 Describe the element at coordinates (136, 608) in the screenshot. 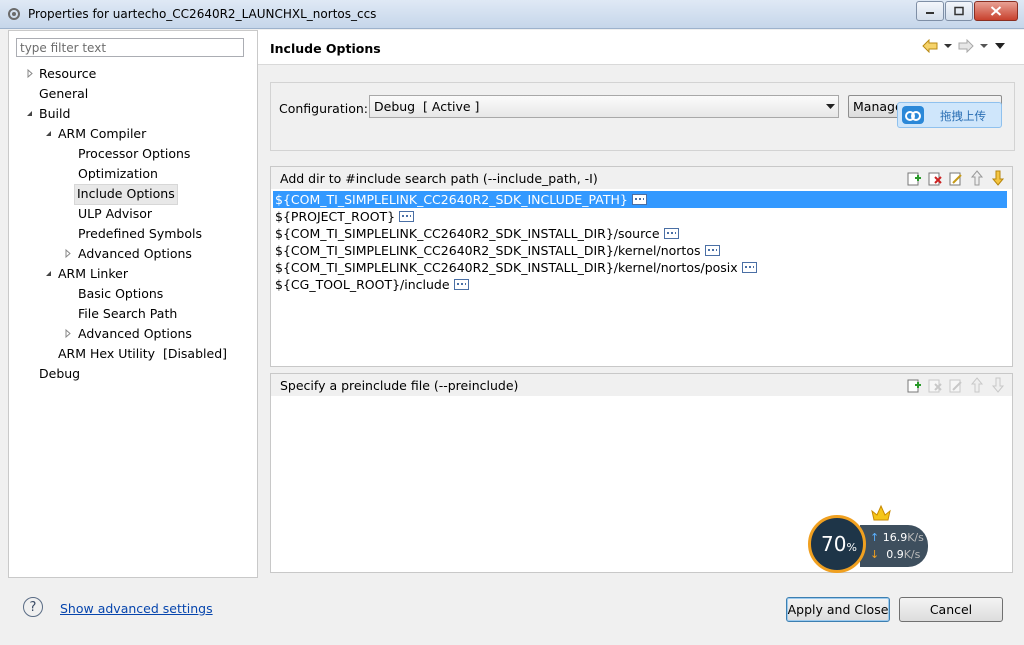

I see `show-advanced-settings-link: Show advanced settings` at that location.